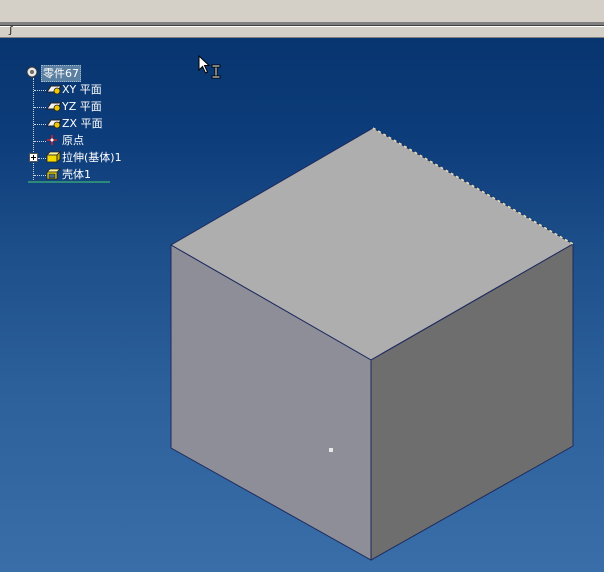 This screenshot has width=604, height=572. Describe the element at coordinates (82, 106) in the screenshot. I see `tree-item-label: YZ 平面` at that location.